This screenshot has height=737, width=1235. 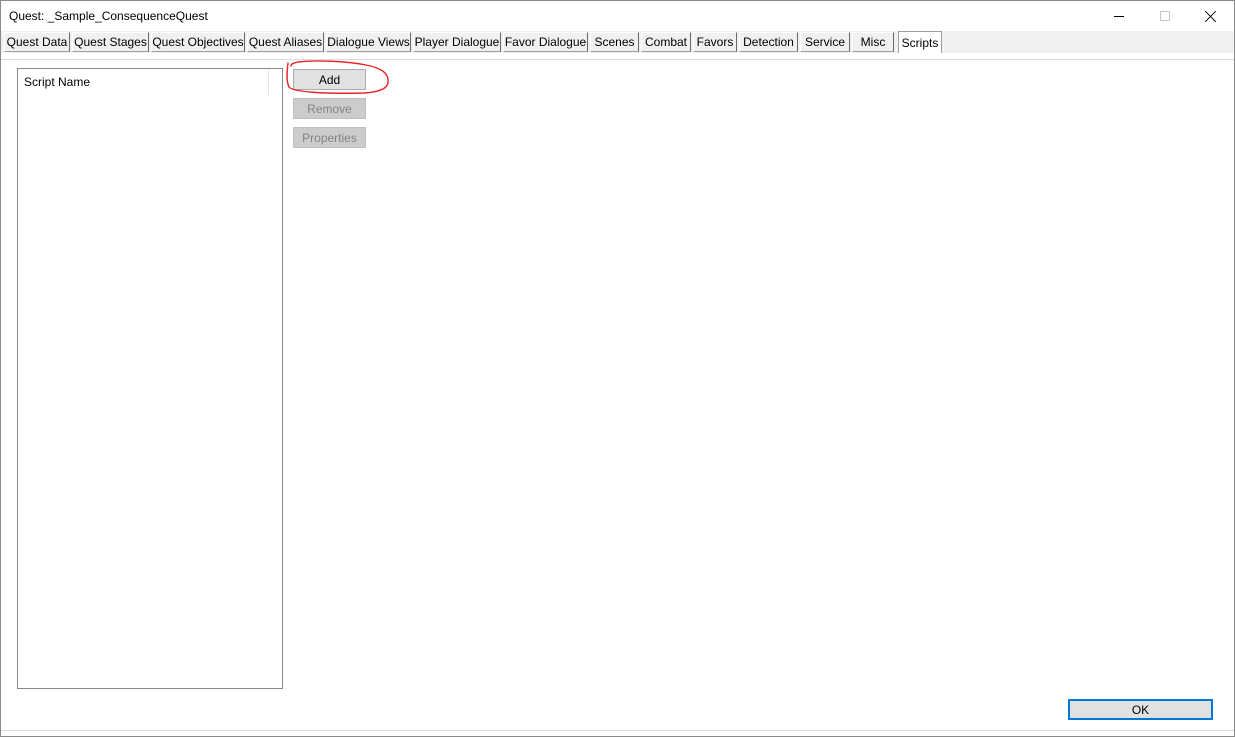 I want to click on tab-service: Service, so click(x=825, y=42).